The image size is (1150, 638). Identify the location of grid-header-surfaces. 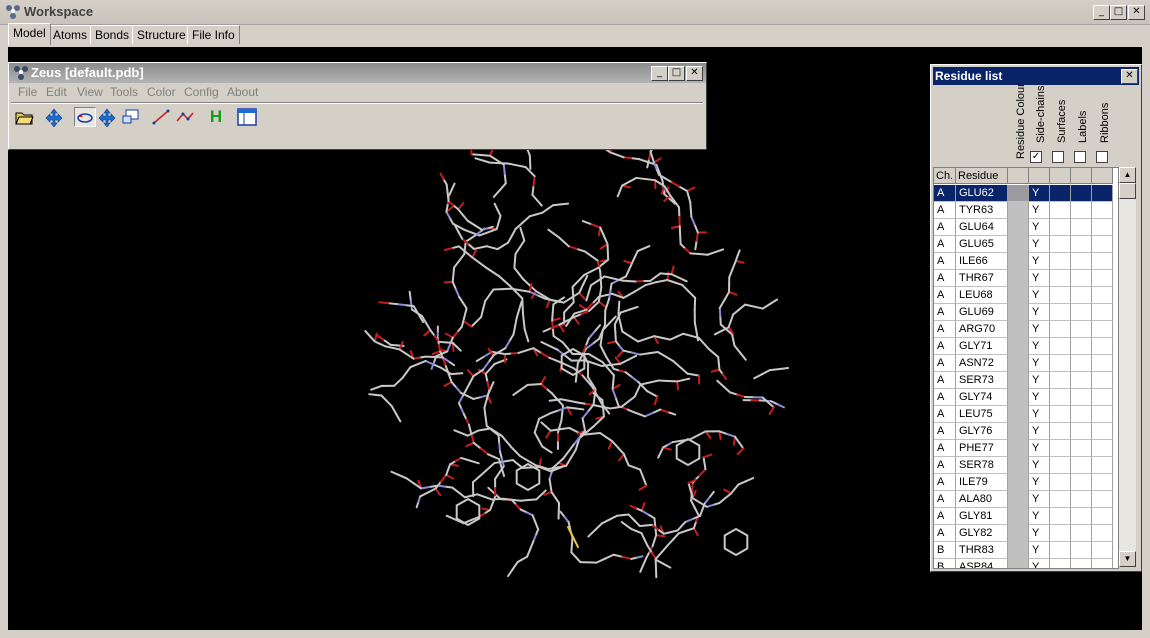
(1060, 176).